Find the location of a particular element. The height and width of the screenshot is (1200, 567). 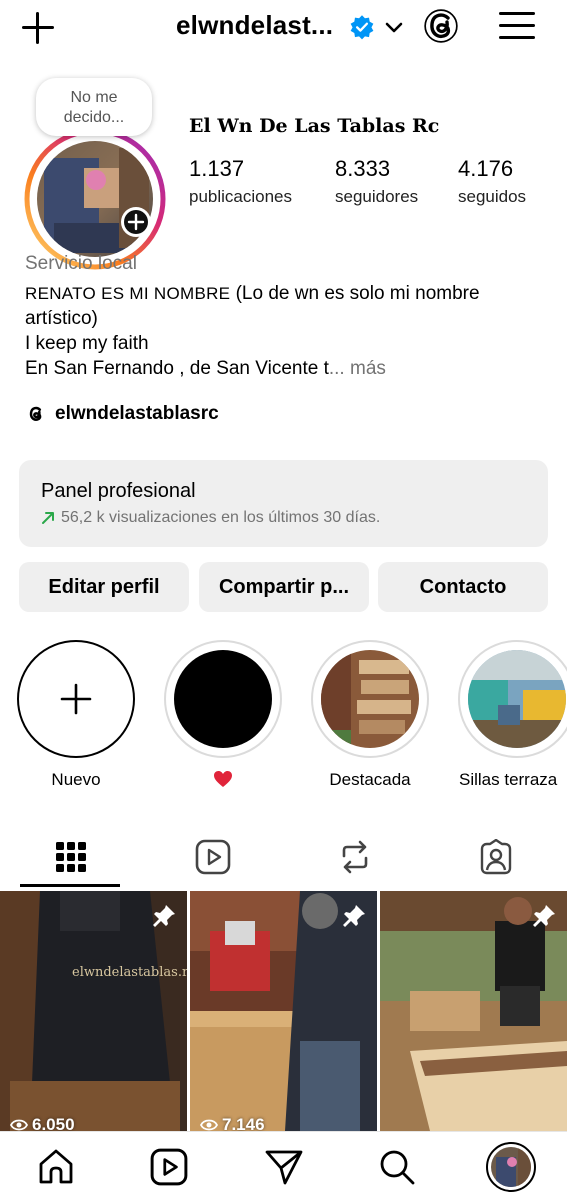

stat-followers-label: seguidores is located at coordinates (377, 196).